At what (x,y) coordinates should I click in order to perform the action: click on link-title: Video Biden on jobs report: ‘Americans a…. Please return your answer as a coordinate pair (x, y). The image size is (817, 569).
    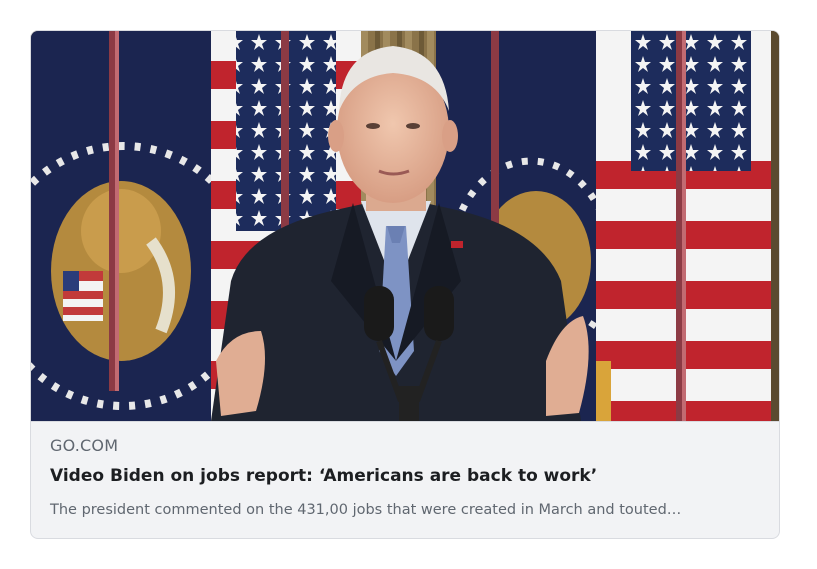
    Looking at the image, I should click on (323, 476).